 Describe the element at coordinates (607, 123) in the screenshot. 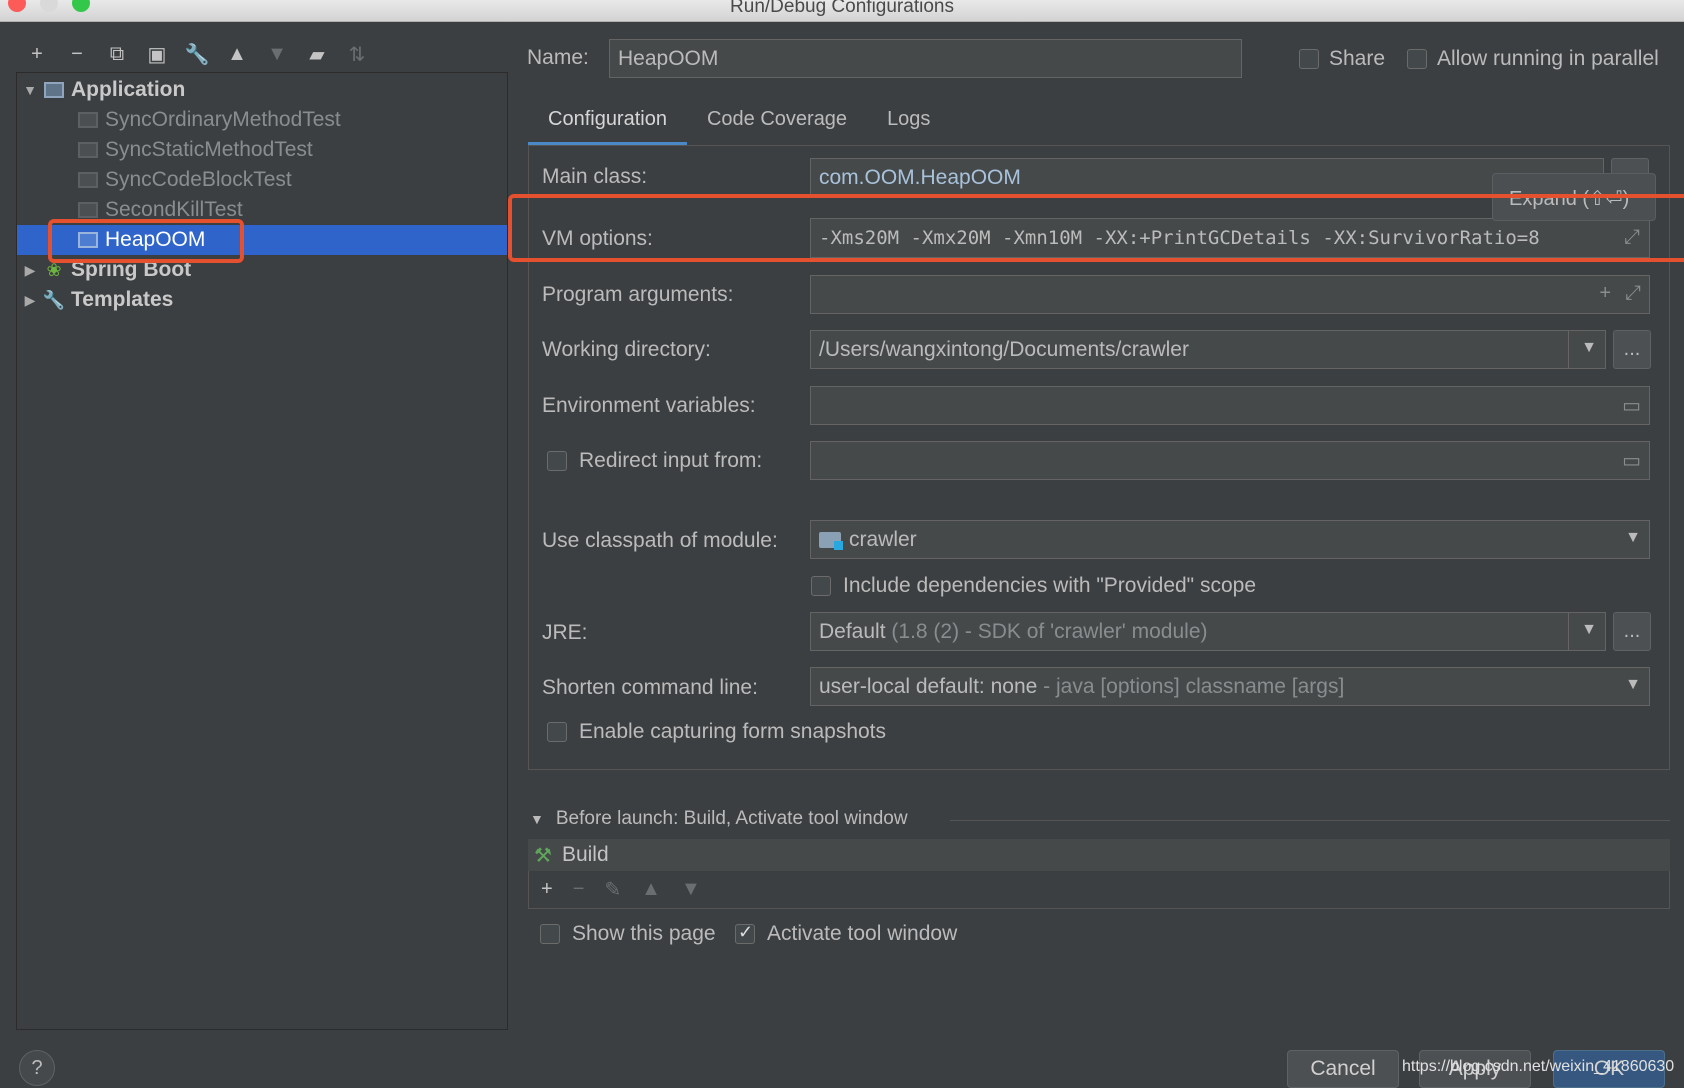

I see `tab-configuration: Configuration` at that location.